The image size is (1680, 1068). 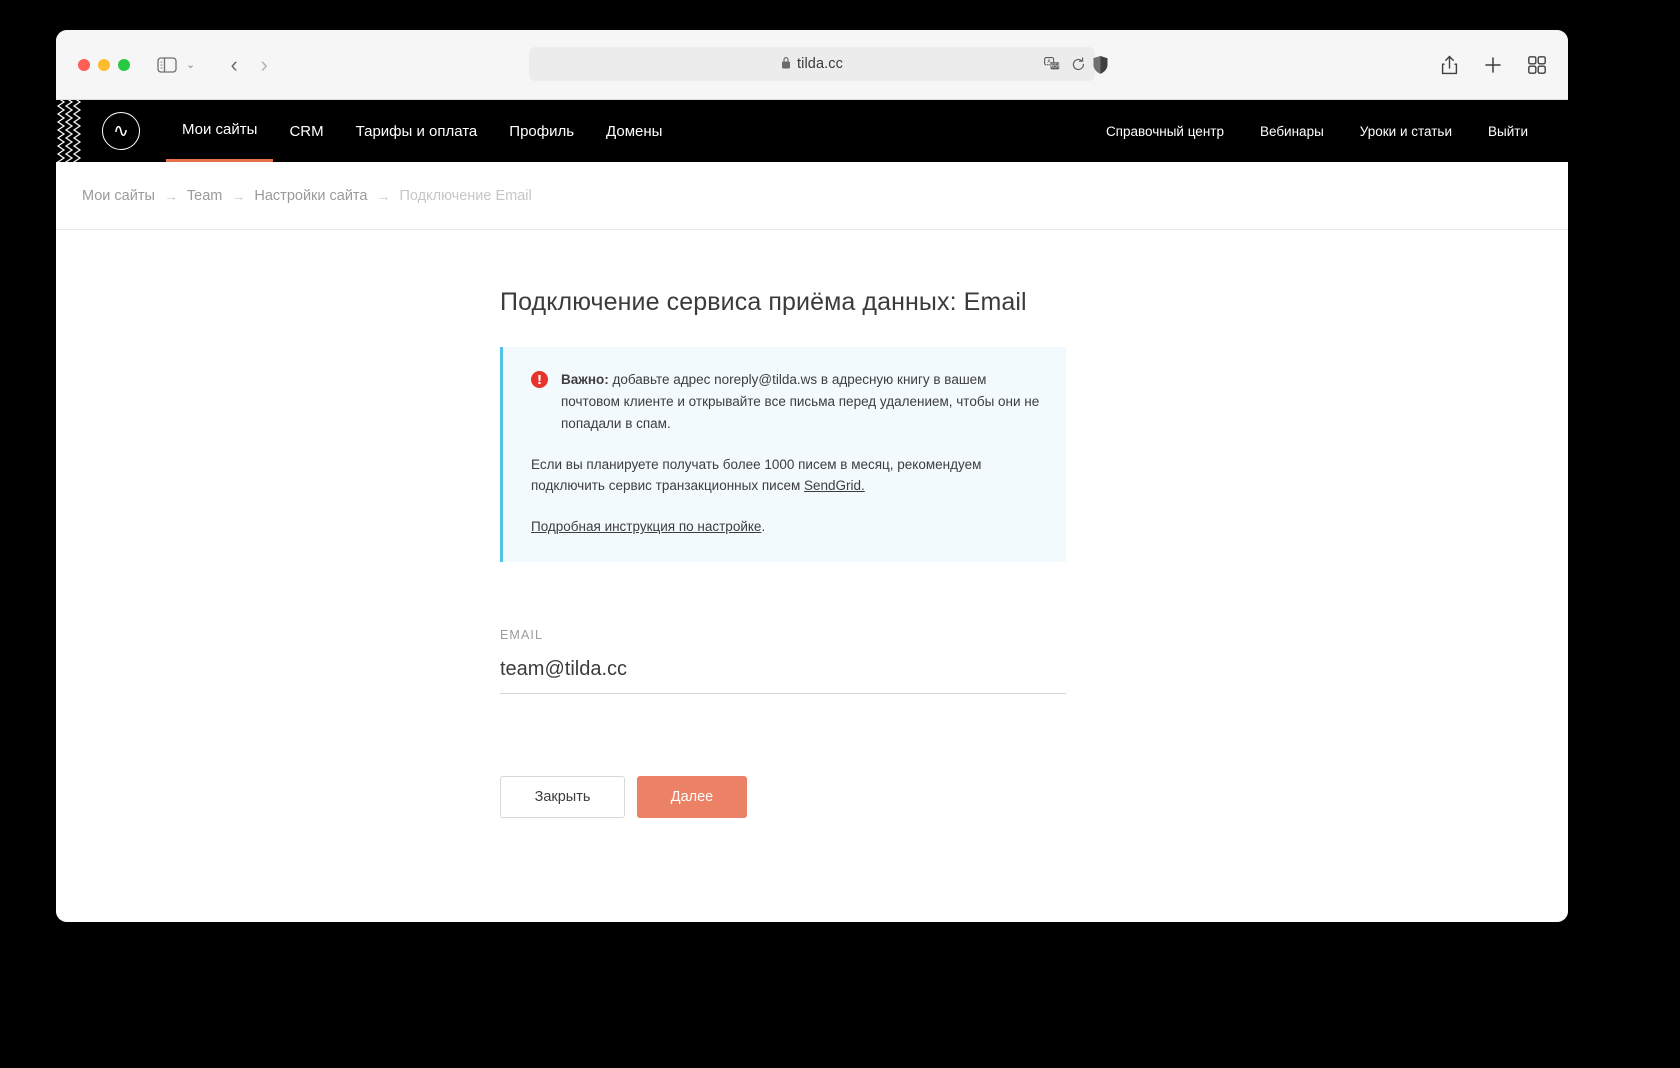 What do you see at coordinates (124, 64) in the screenshot?
I see `maximize-window-button` at bounding box center [124, 64].